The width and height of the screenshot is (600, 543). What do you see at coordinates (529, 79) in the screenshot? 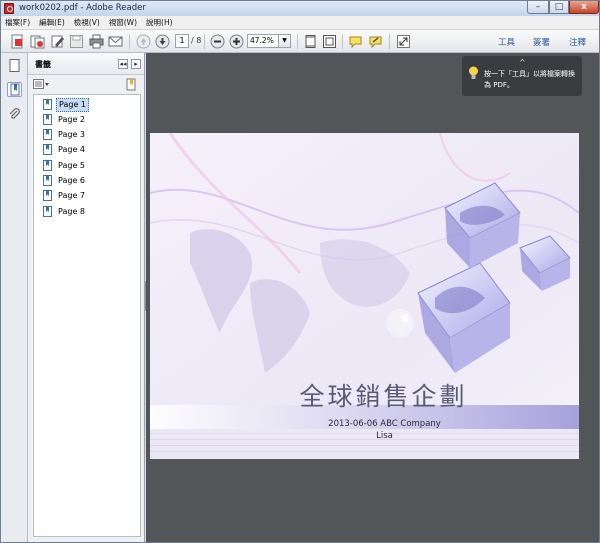
I see `tip-text: 按一下「工具」以將檔案轉換為 PDF。` at bounding box center [529, 79].